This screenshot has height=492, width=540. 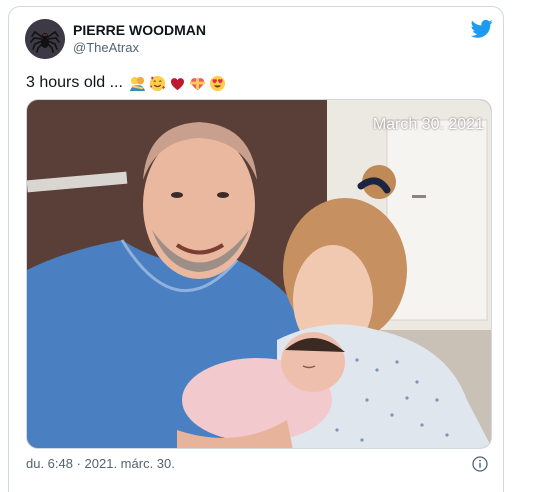 I want to click on smiling-face-with-hearts-emoji, so click(x=157, y=83).